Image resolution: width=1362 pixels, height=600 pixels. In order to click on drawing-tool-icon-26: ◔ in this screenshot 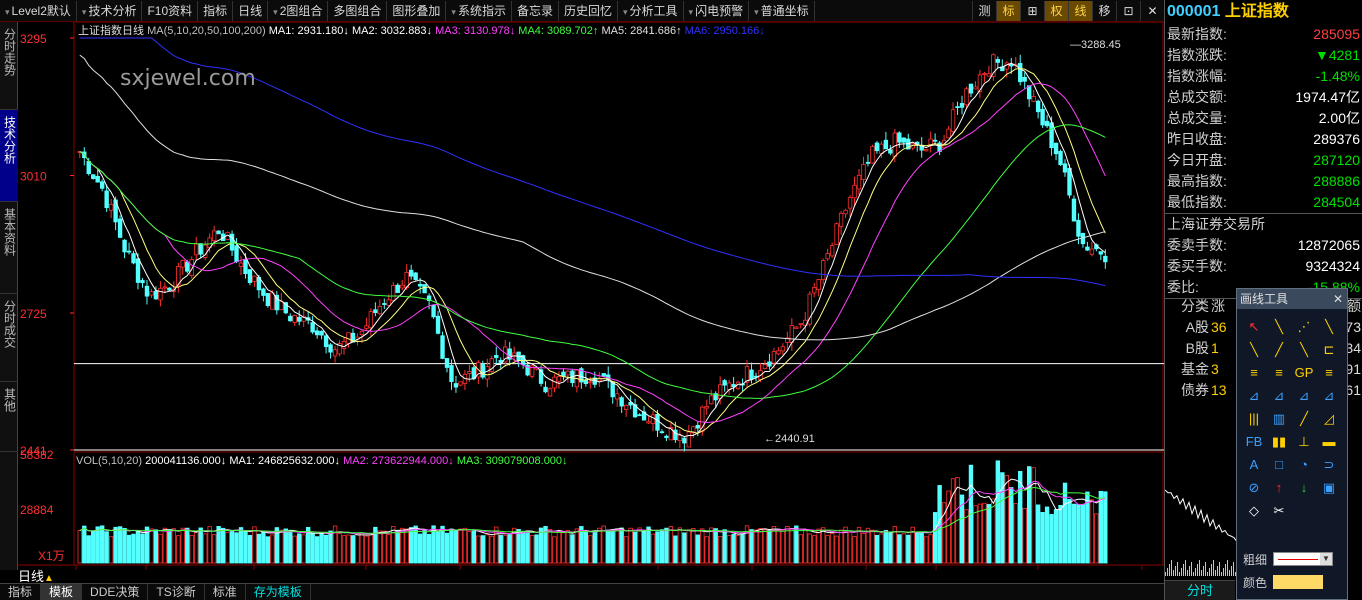, I will do `click(1304, 465)`.